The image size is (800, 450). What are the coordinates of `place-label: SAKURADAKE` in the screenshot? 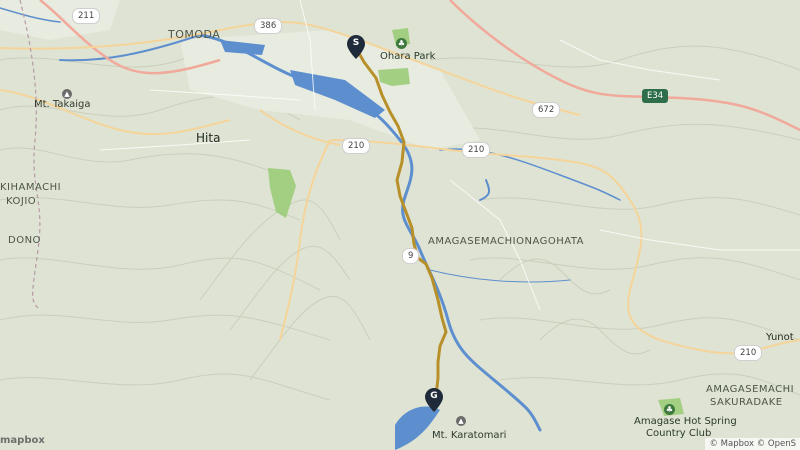 It's located at (746, 402).